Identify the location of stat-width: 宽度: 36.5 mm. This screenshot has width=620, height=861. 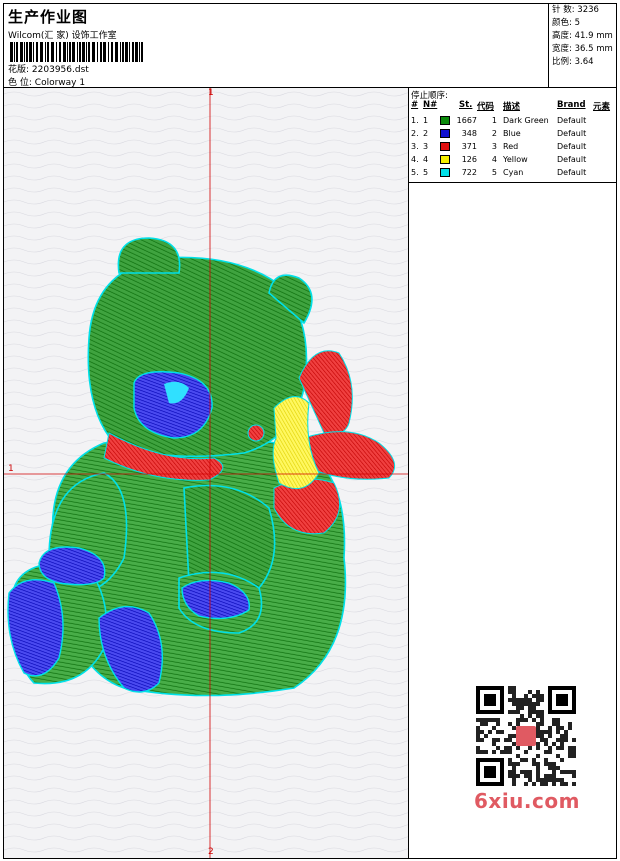
(582, 49).